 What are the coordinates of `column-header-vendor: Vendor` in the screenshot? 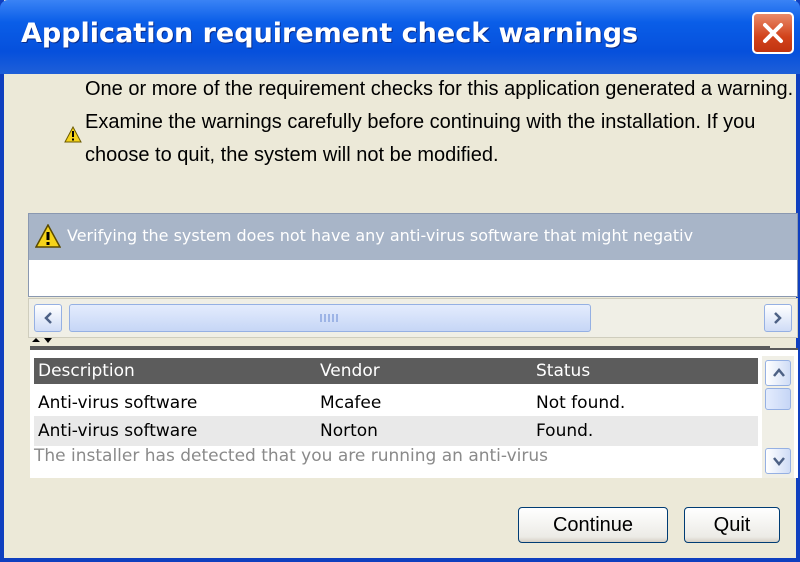 It's located at (350, 371).